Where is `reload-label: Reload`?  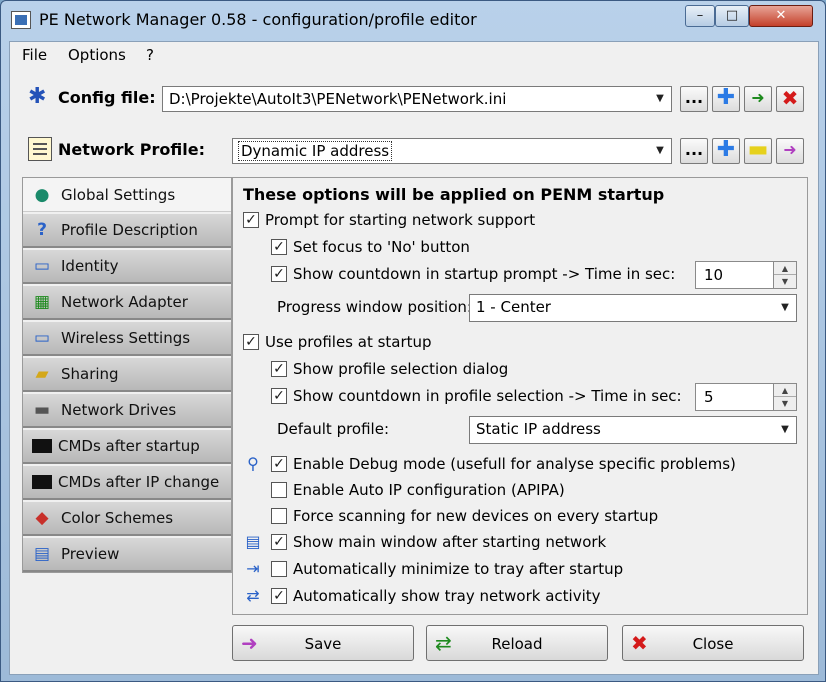 reload-label: Reload is located at coordinates (517, 644).